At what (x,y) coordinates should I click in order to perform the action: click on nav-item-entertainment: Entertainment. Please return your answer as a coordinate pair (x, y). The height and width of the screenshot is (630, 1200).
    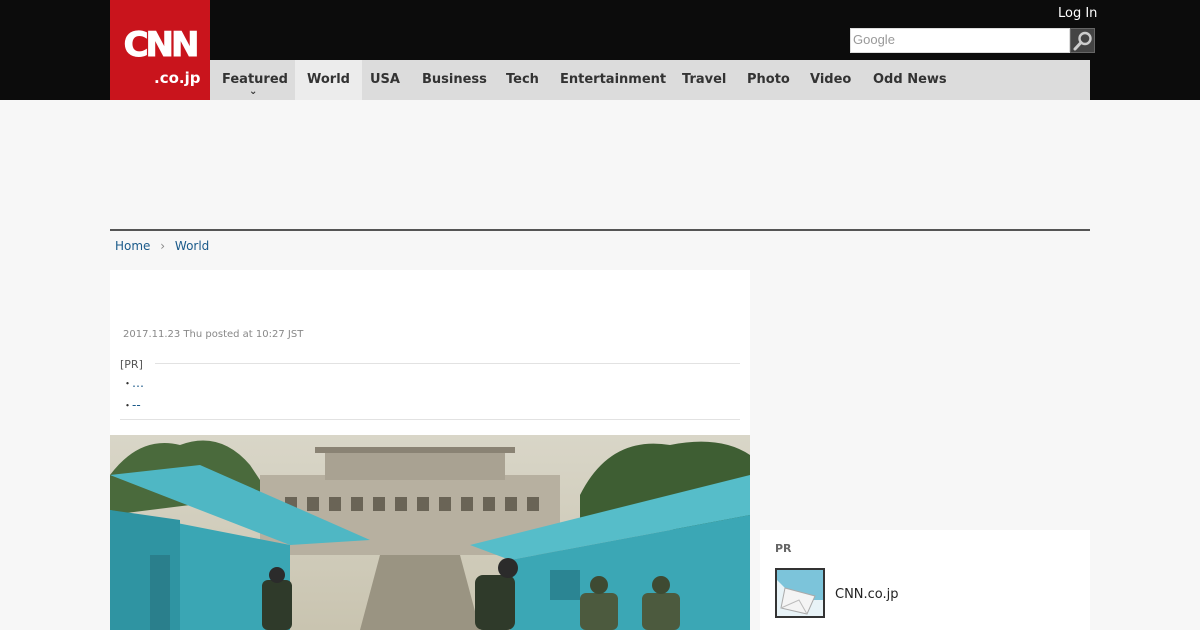
    Looking at the image, I should click on (613, 80).